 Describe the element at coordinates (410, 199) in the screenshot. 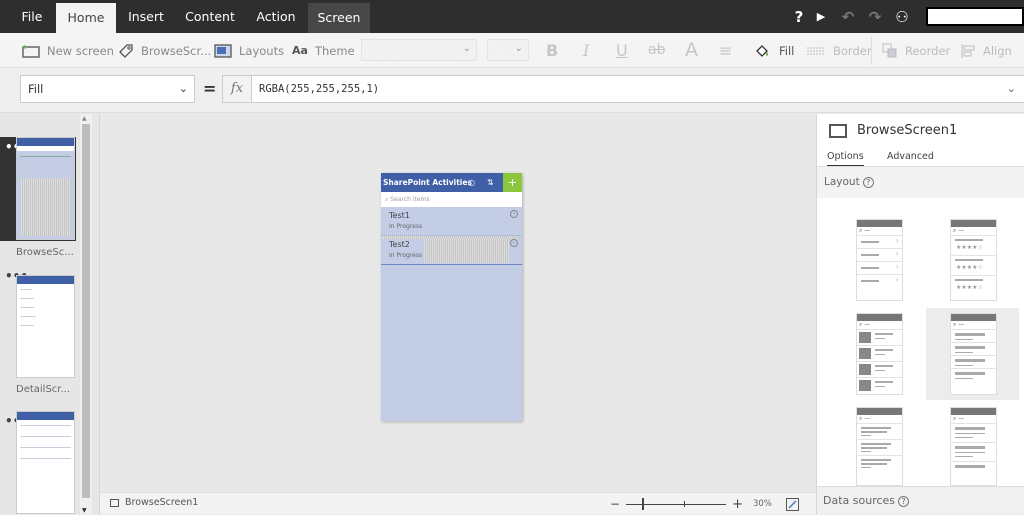

I see `search-placeholder: Search items` at that location.